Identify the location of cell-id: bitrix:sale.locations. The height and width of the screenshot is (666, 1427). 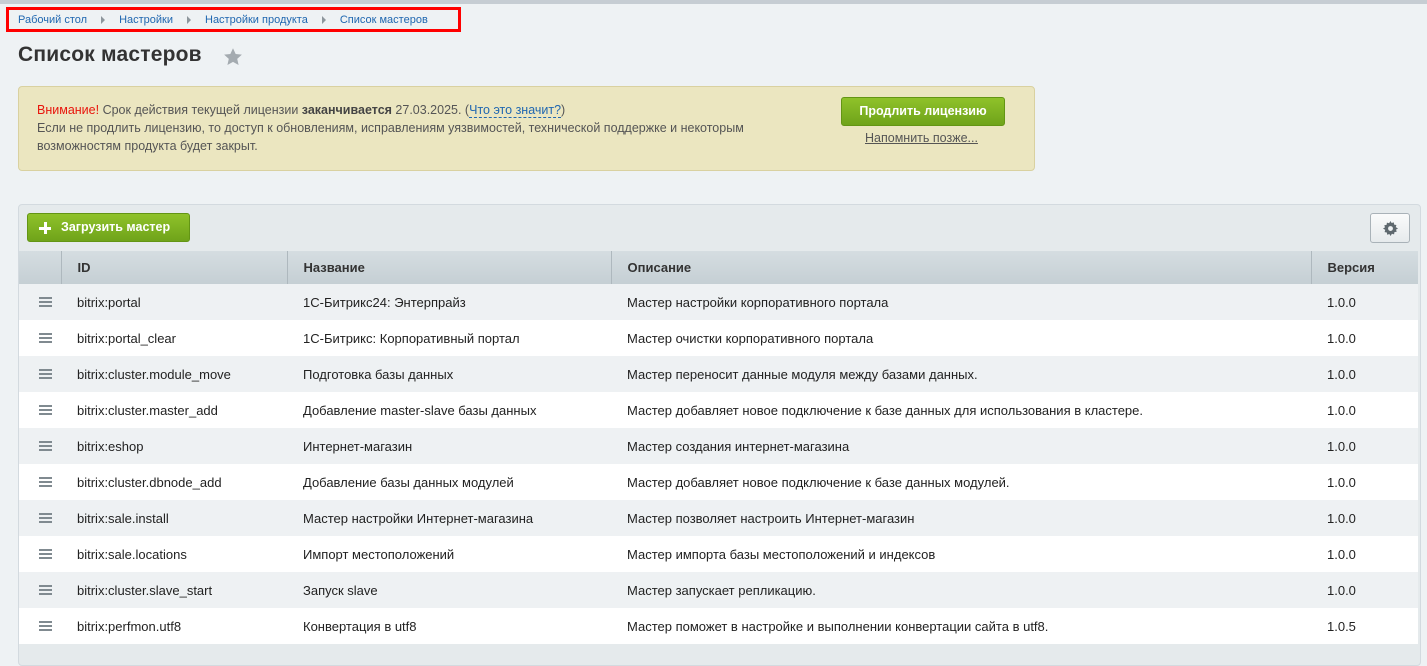
(174, 554).